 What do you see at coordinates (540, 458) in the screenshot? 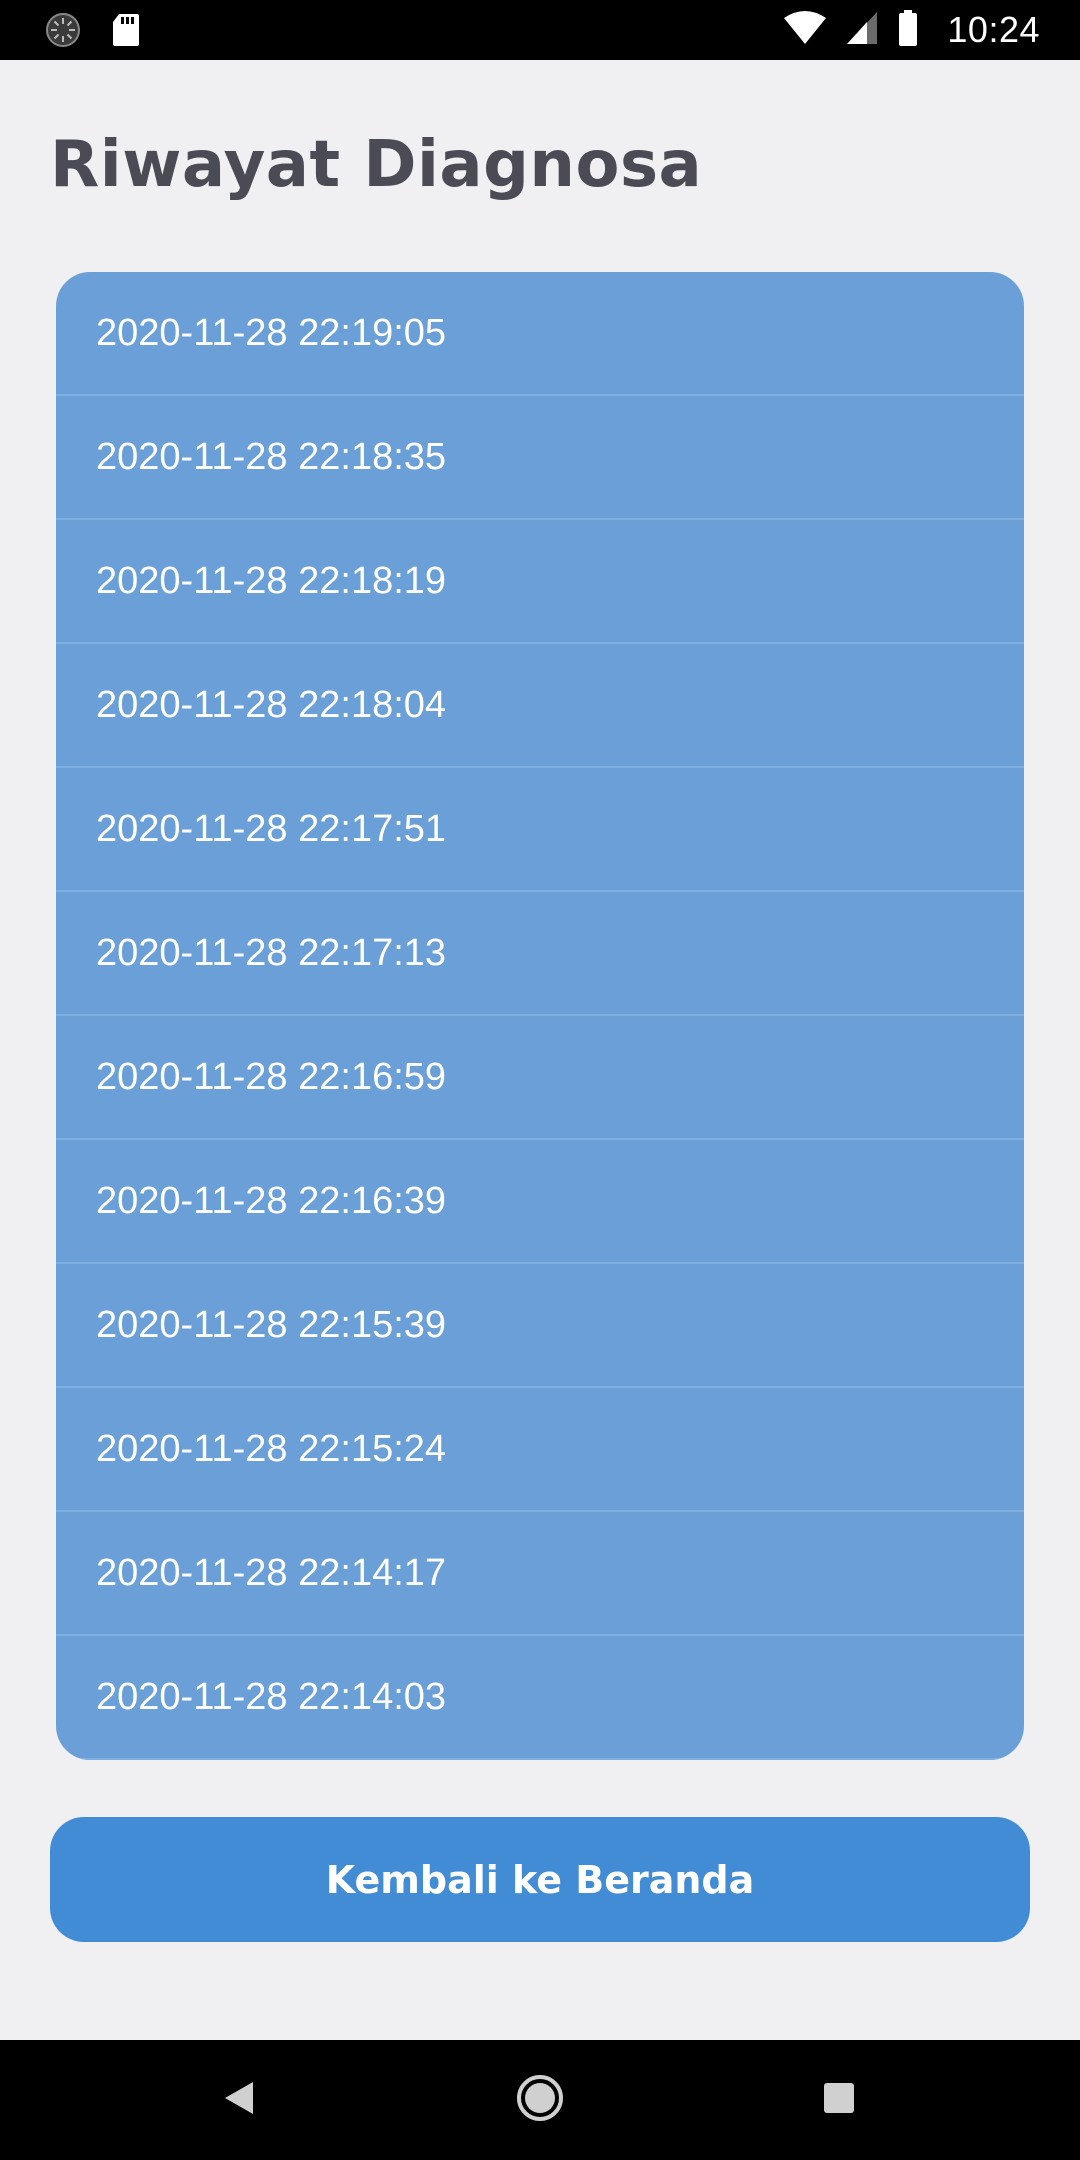
I see `history-item: 2020-11-28 22:18:35` at bounding box center [540, 458].